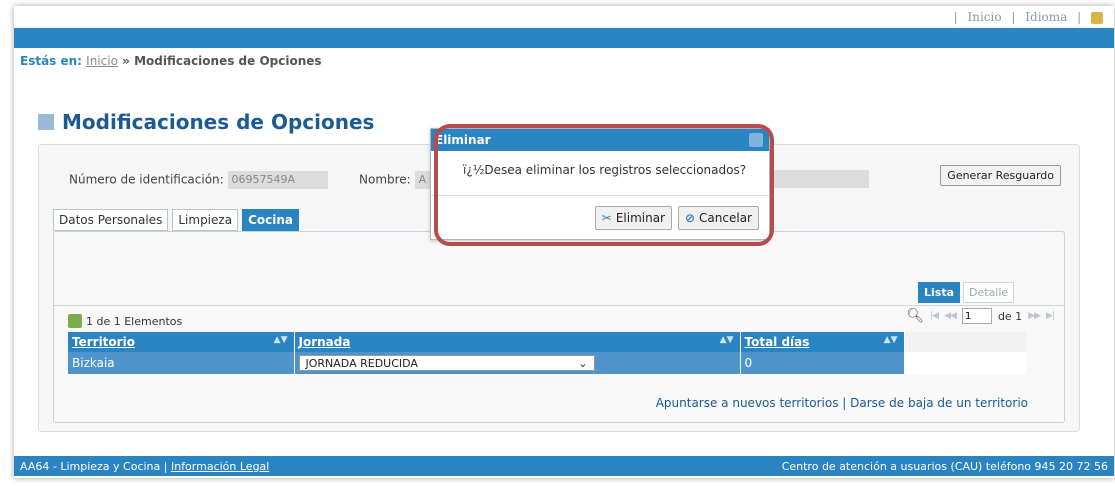 This screenshot has width=1115, height=486. I want to click on table-row: Bizkaia JORNADA REDUCIDA ⌄ 0, so click(547, 363).